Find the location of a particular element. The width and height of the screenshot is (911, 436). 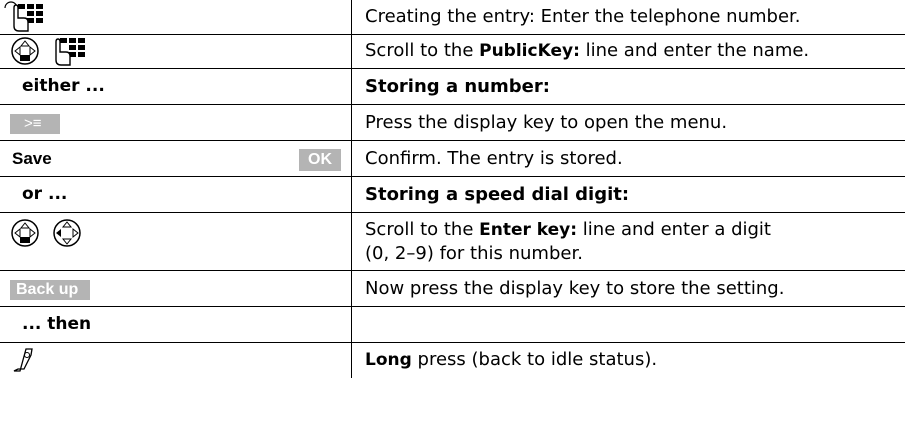

step-text-suffix: press (back to idle status). is located at coordinates (534, 360).